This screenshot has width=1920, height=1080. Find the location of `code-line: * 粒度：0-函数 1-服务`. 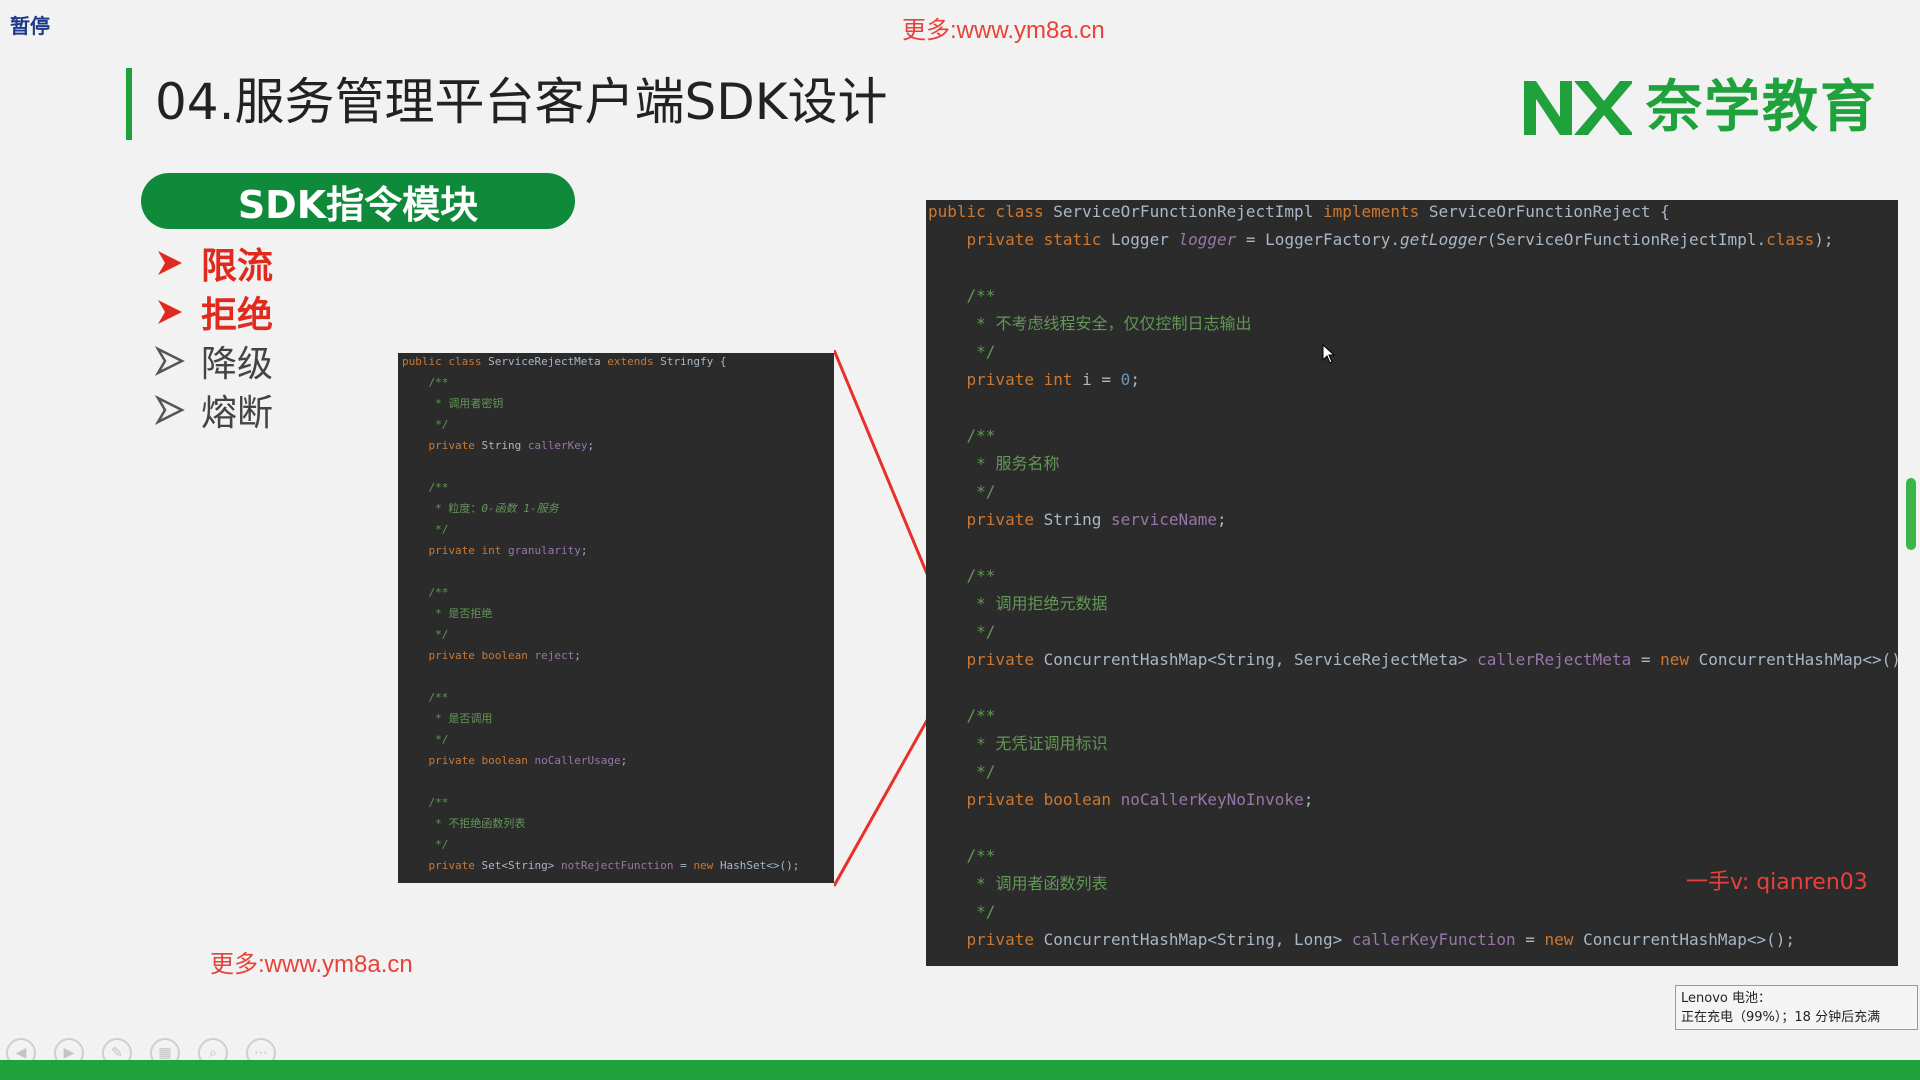

code-line: * 粒度：0-函数 1-服务 is located at coordinates (497, 508).